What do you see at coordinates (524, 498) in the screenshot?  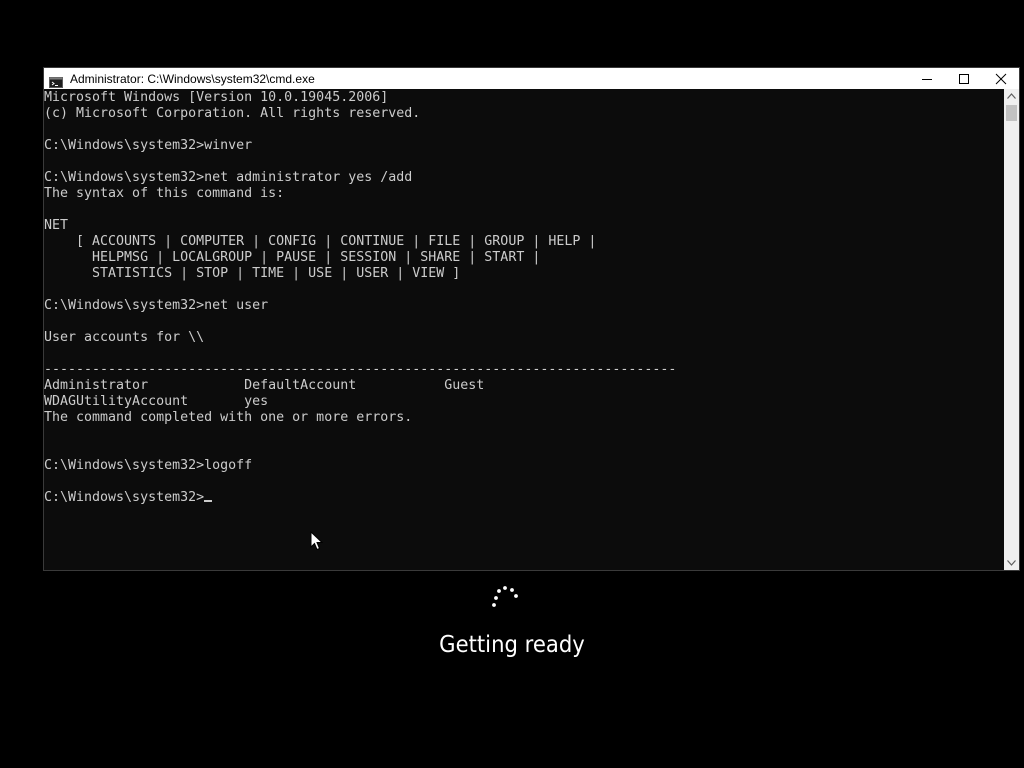 I see `console-prompt-line: C:\Windows\system32>` at bounding box center [524, 498].